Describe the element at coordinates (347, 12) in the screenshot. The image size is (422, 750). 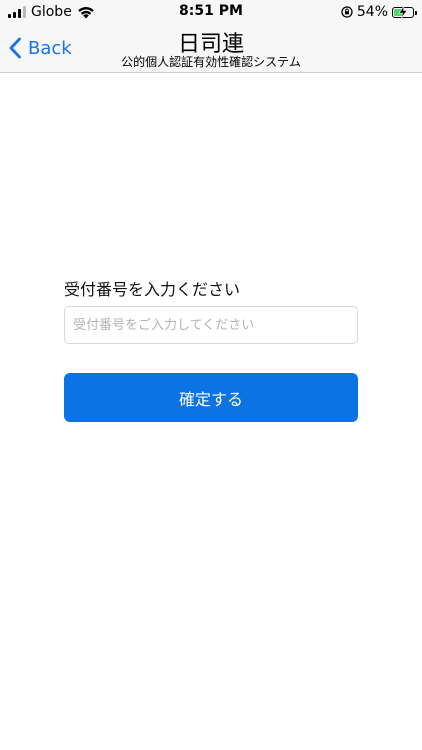
I see `rotation-lock-icon` at that location.